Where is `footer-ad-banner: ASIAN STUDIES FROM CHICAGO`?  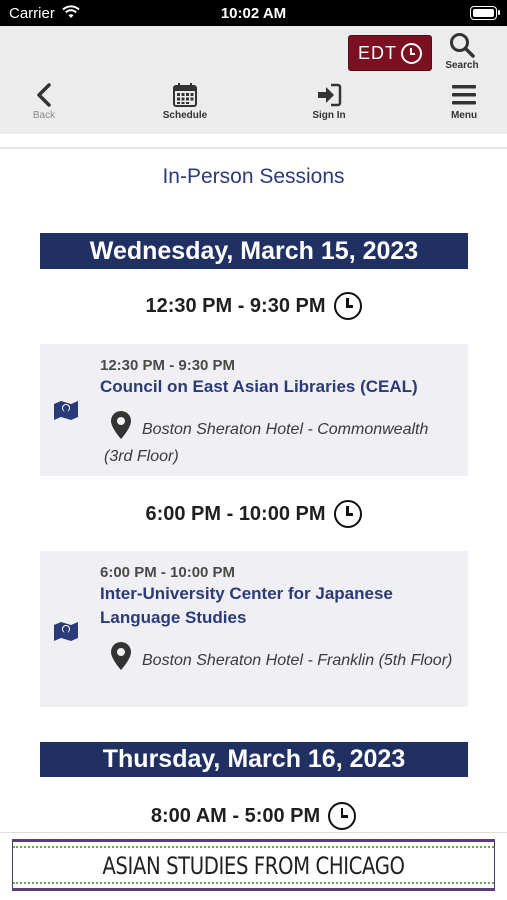 footer-ad-banner: ASIAN STUDIES FROM CHICAGO is located at coordinates (253, 866).